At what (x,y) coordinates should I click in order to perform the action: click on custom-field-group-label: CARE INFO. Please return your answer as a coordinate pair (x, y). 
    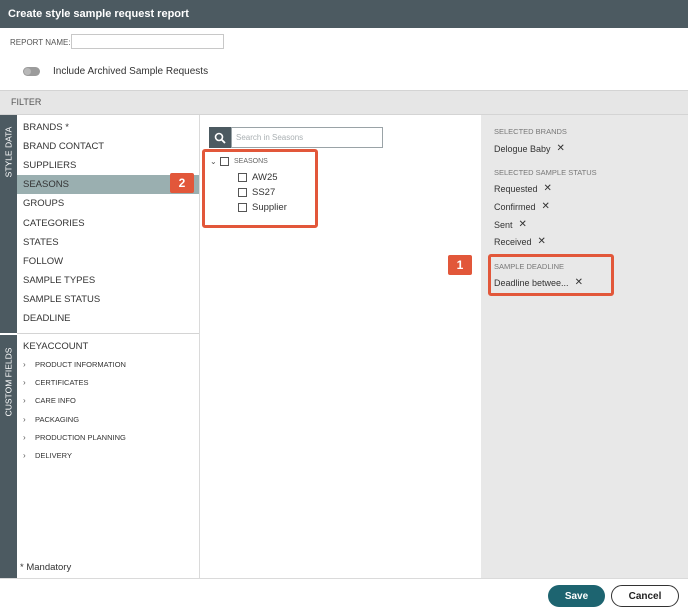
    Looking at the image, I should click on (55, 400).